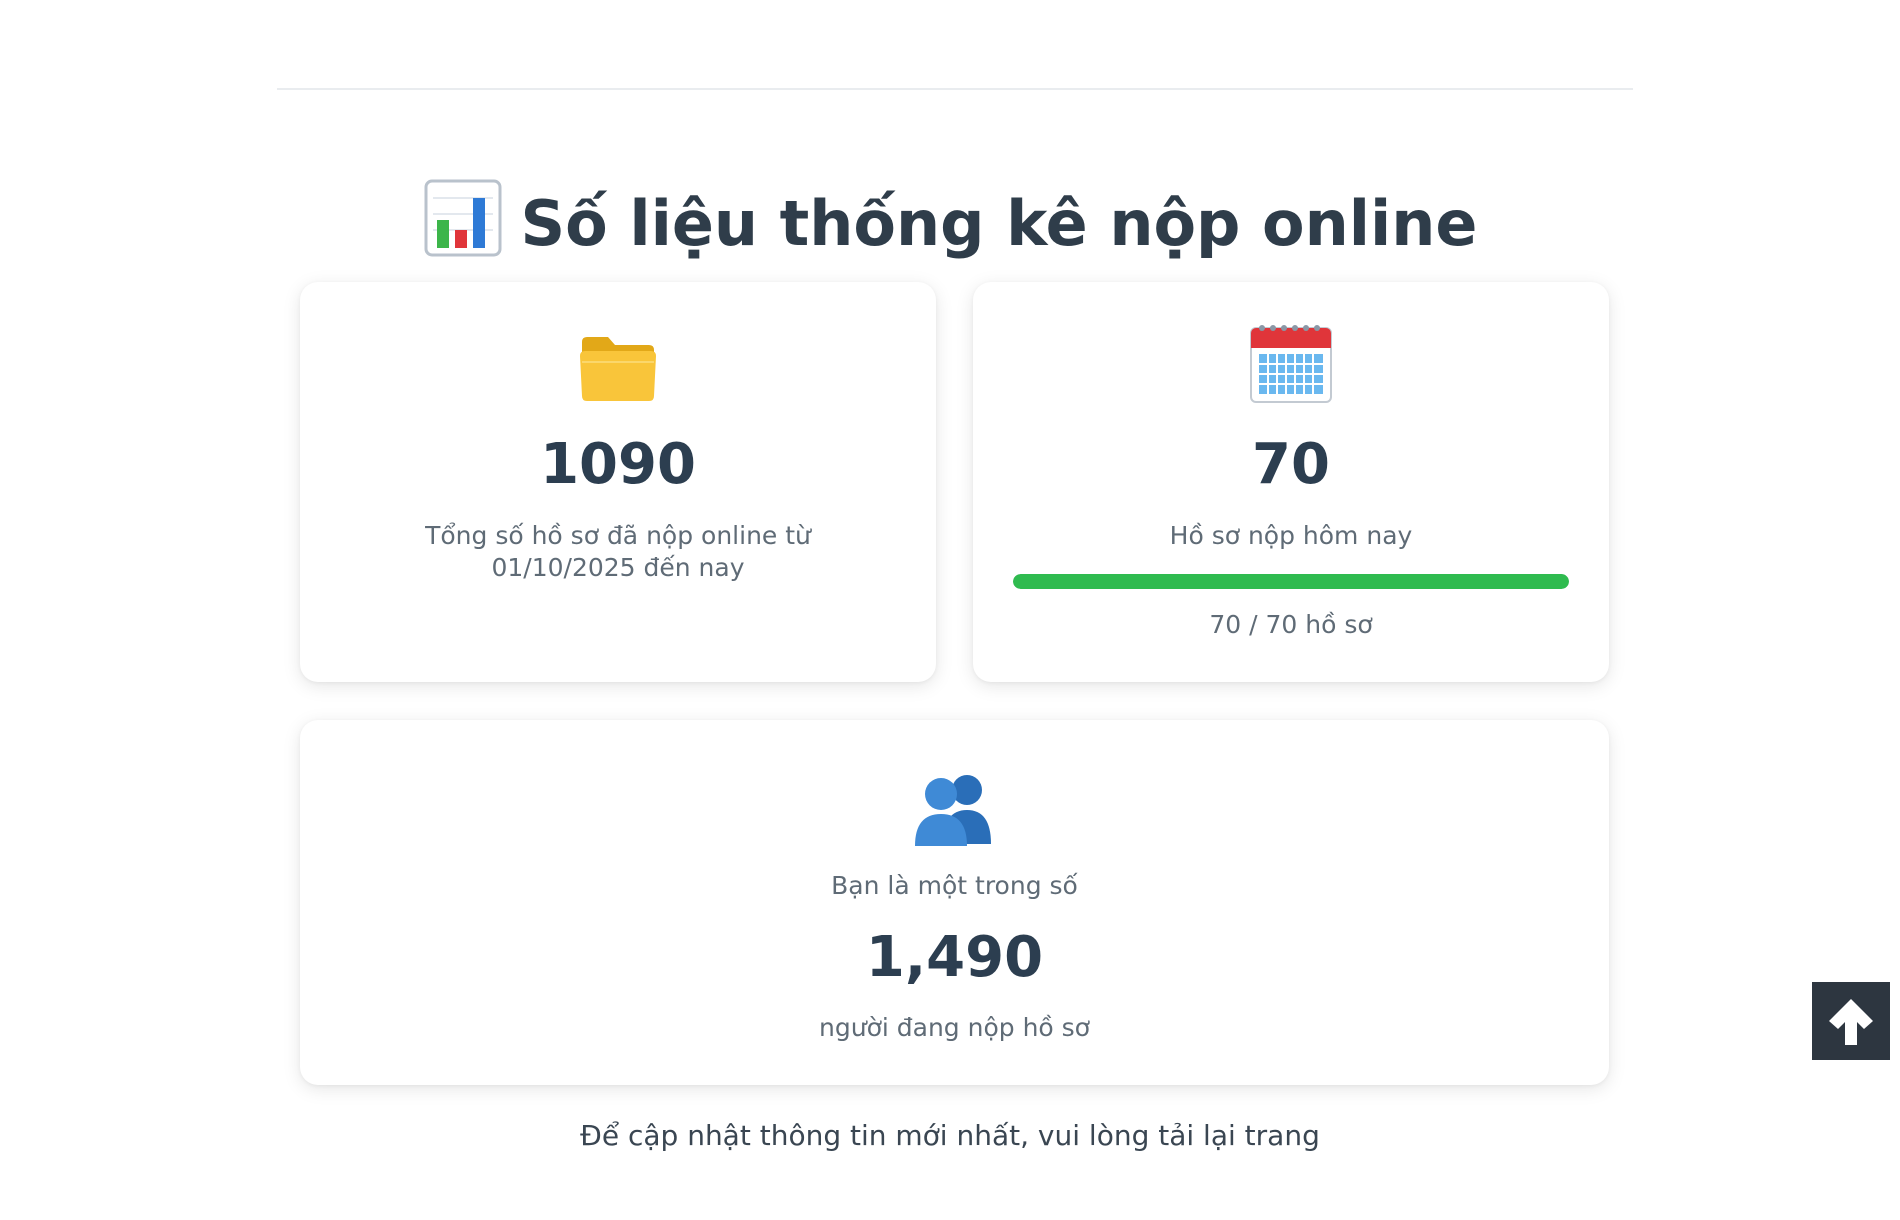  I want to click on page-title: Số liệu thống kê nộp online, so click(950, 222).